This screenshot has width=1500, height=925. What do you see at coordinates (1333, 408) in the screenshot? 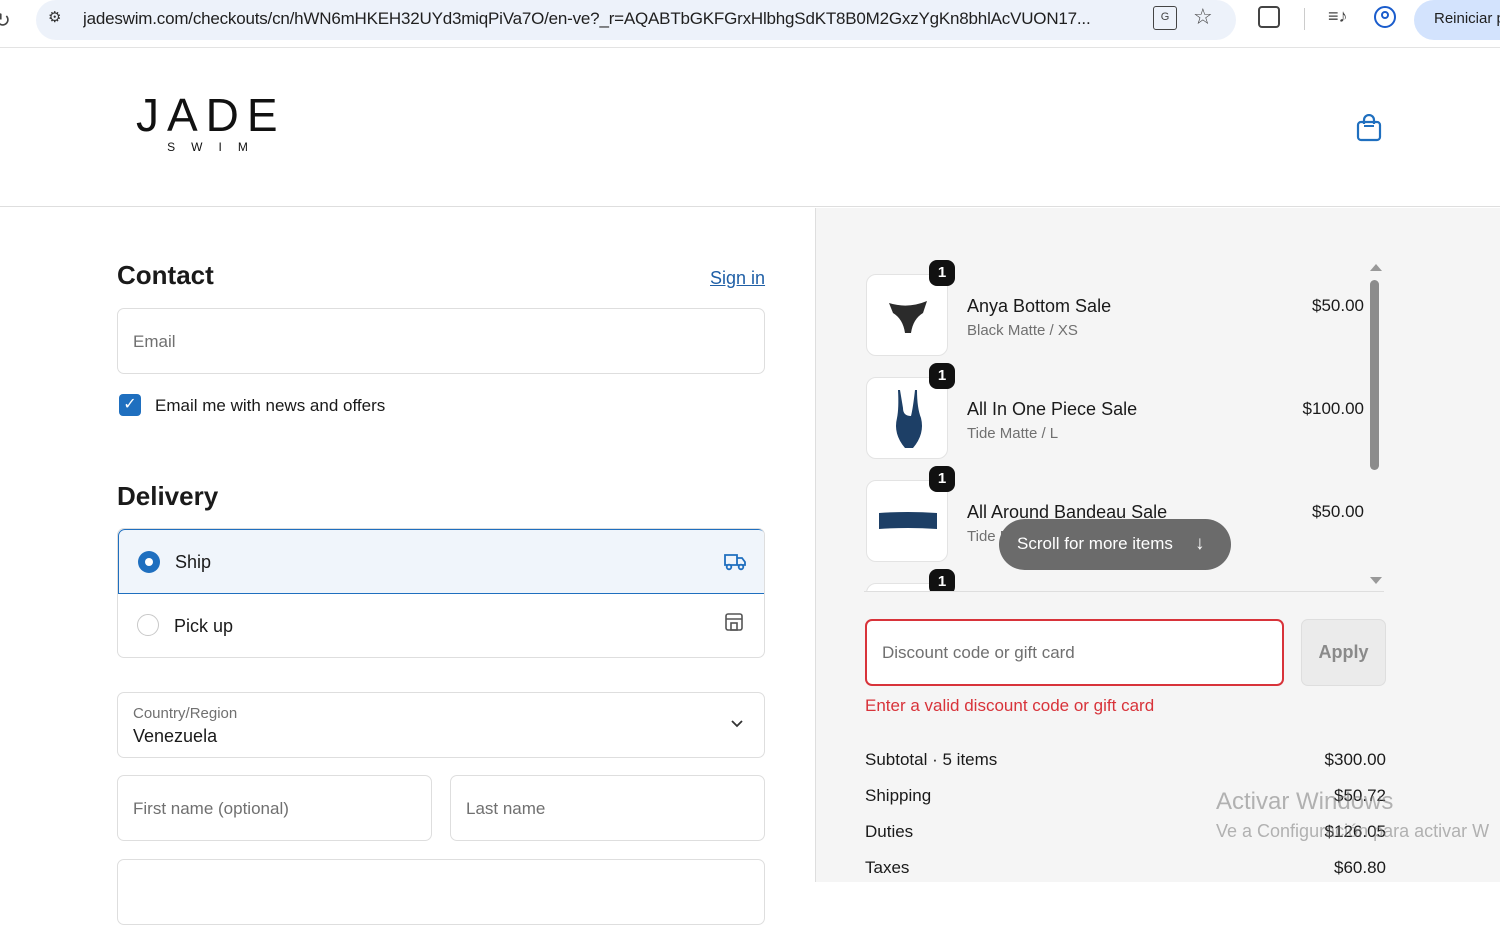
I see `item-price: $100.00` at bounding box center [1333, 408].